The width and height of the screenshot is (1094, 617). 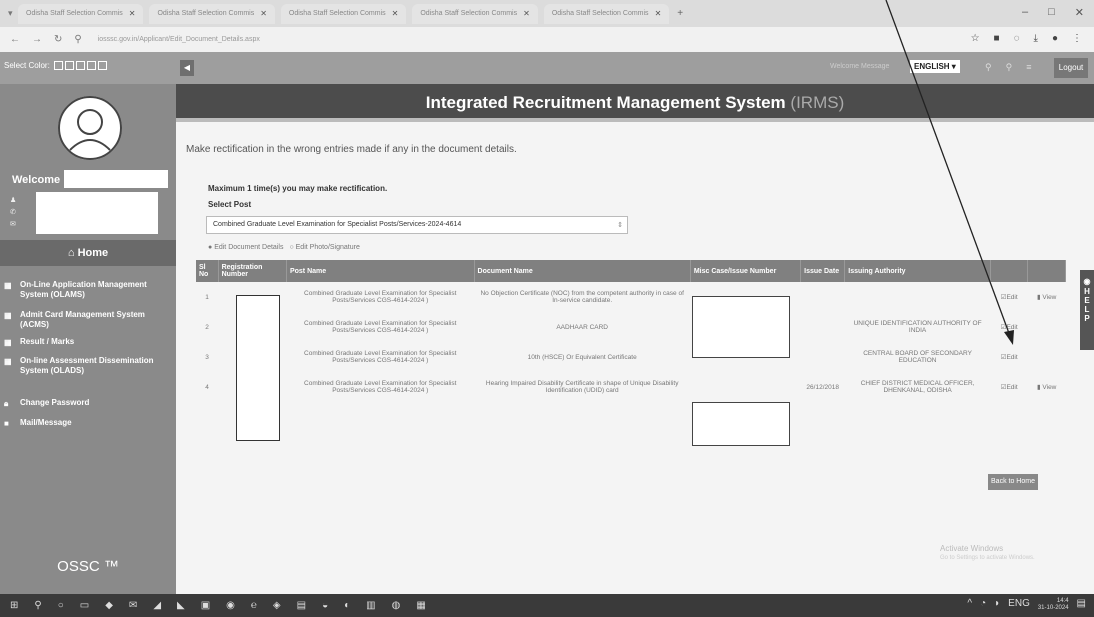 I want to click on network-icon: ◔, so click(x=983, y=605).